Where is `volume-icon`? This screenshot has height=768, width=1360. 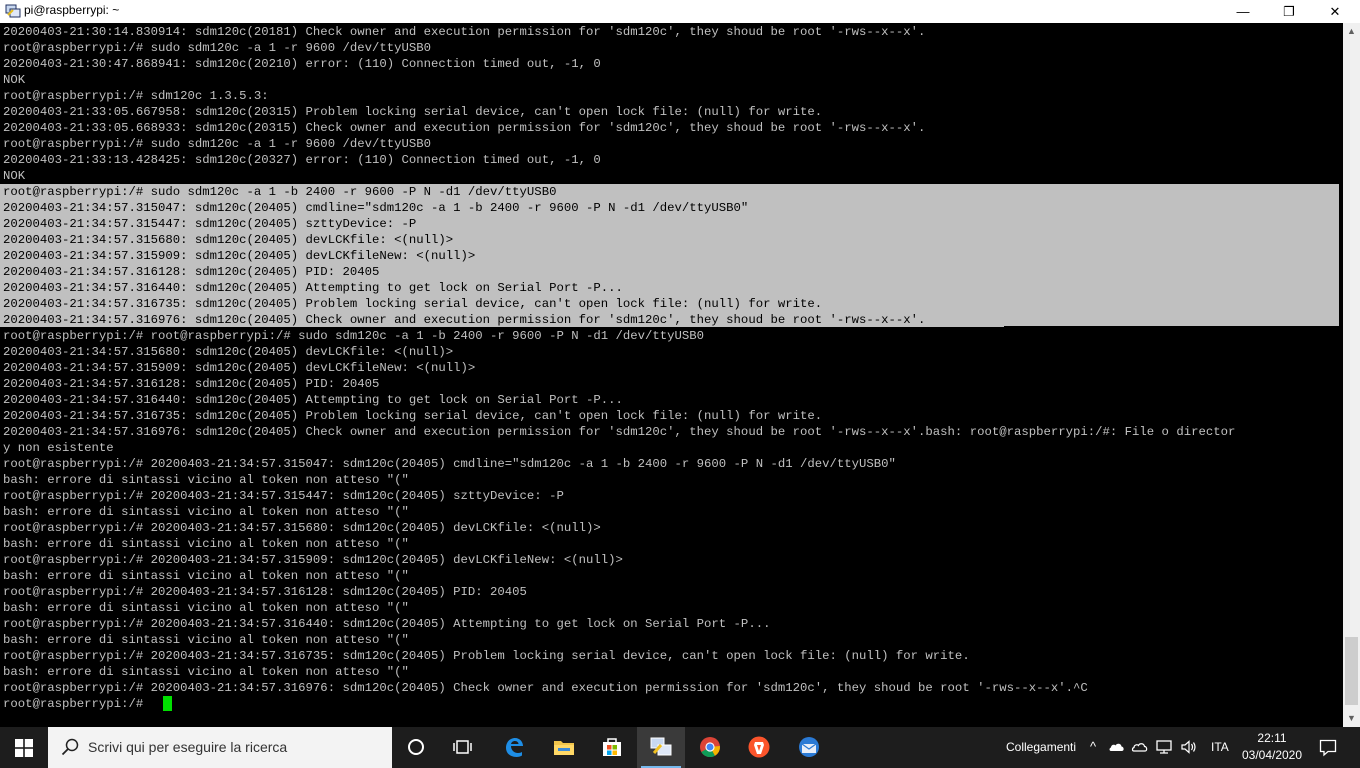
volume-icon is located at coordinates (1189, 747).